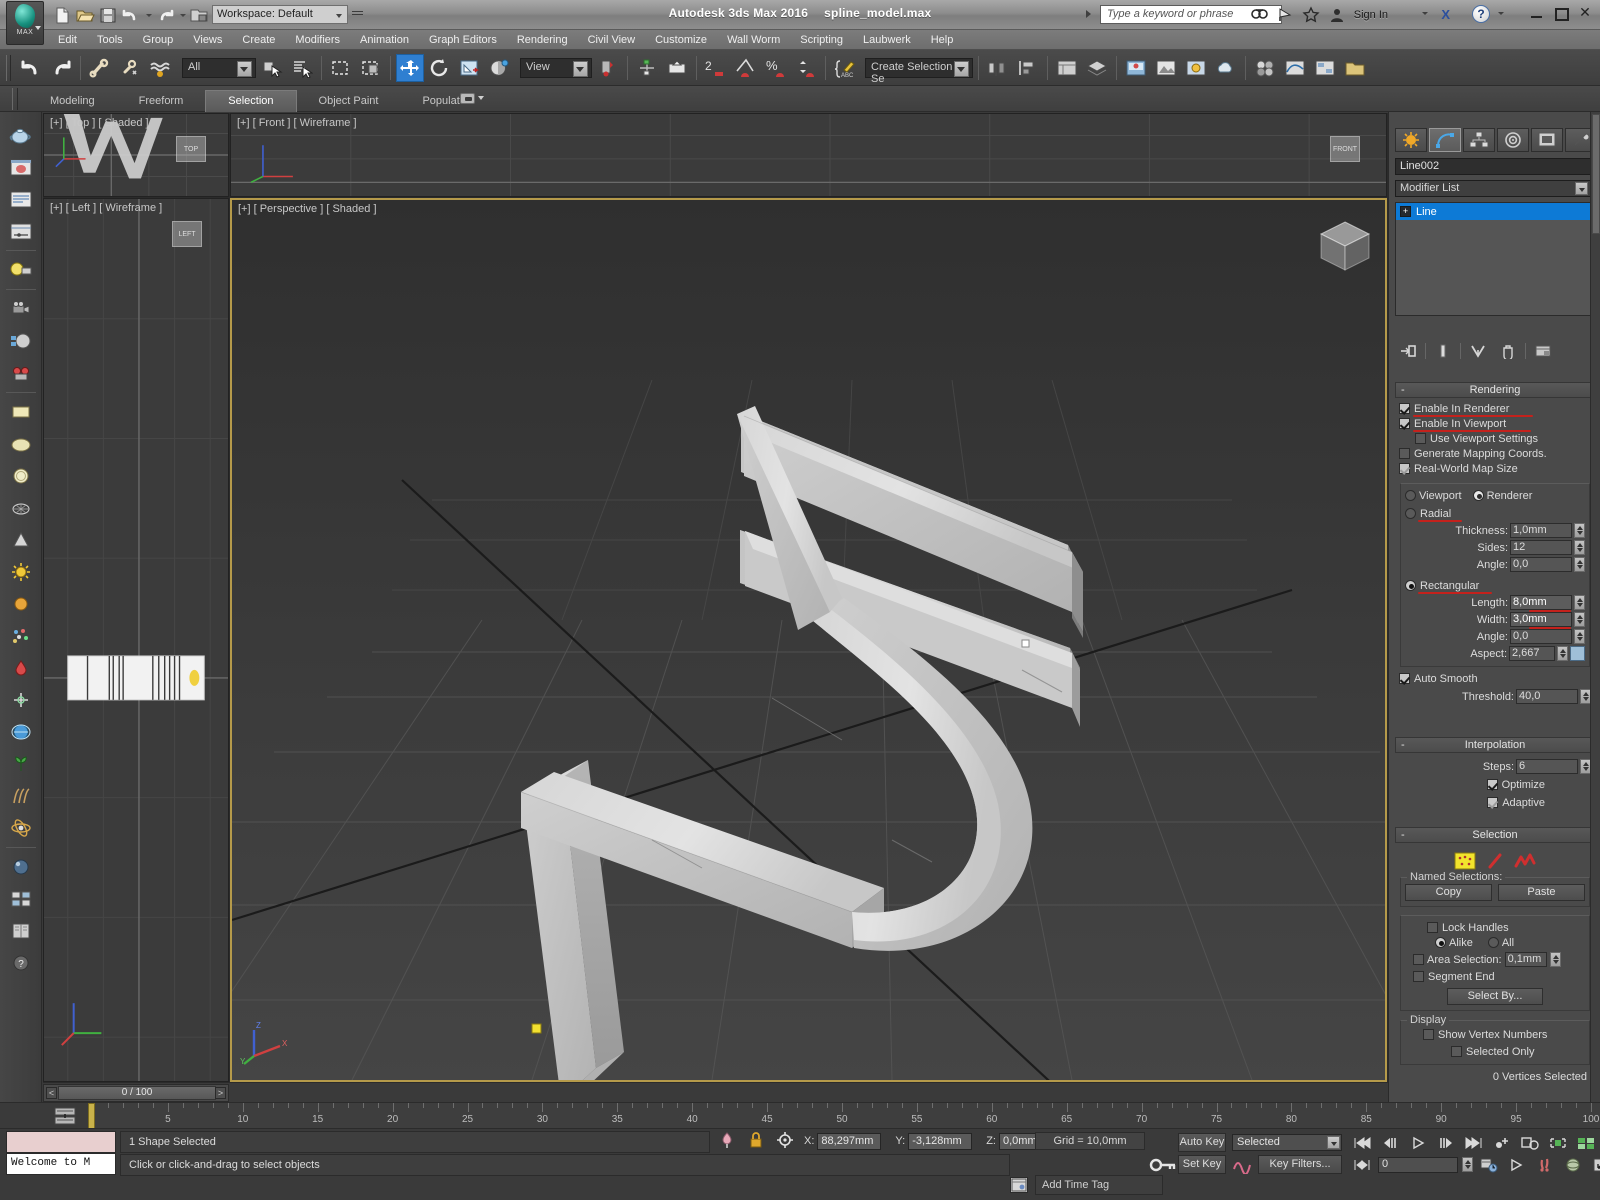 The width and height of the screenshot is (1600, 1200). I want to click on search-expand-icon, so click(1090, 15).